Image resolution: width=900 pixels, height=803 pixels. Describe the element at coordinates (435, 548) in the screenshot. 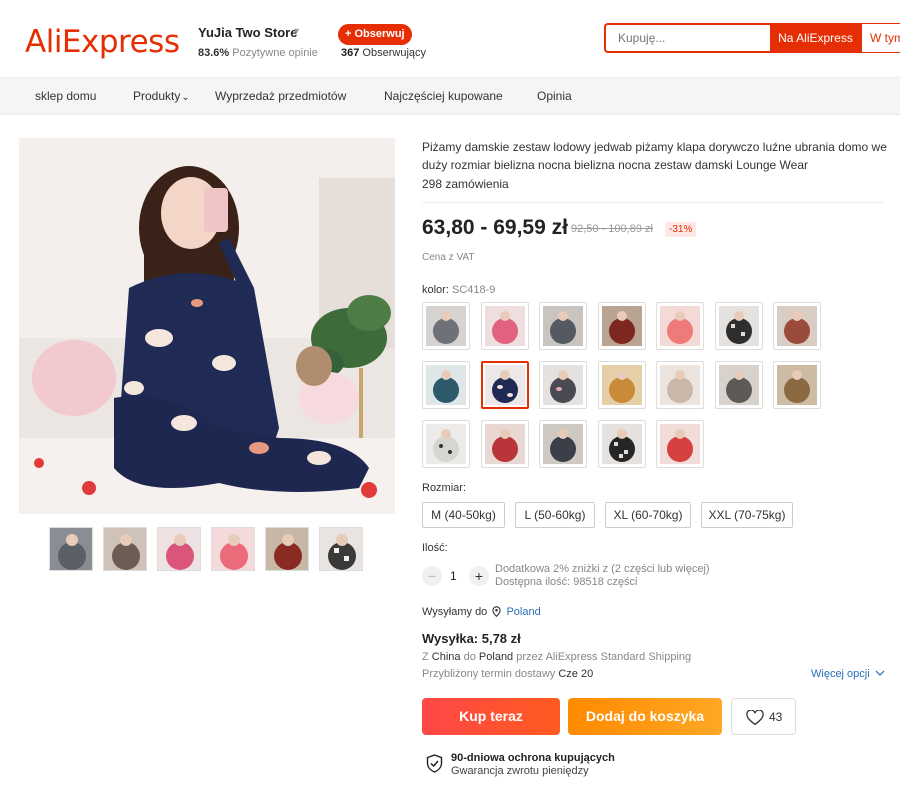

I see `quantity-label: Ilość:` at that location.